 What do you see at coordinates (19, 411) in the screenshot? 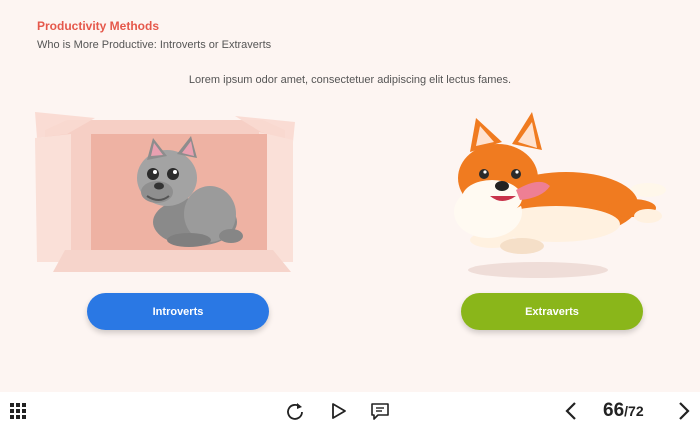
I see `grid-menu-icon` at bounding box center [19, 411].